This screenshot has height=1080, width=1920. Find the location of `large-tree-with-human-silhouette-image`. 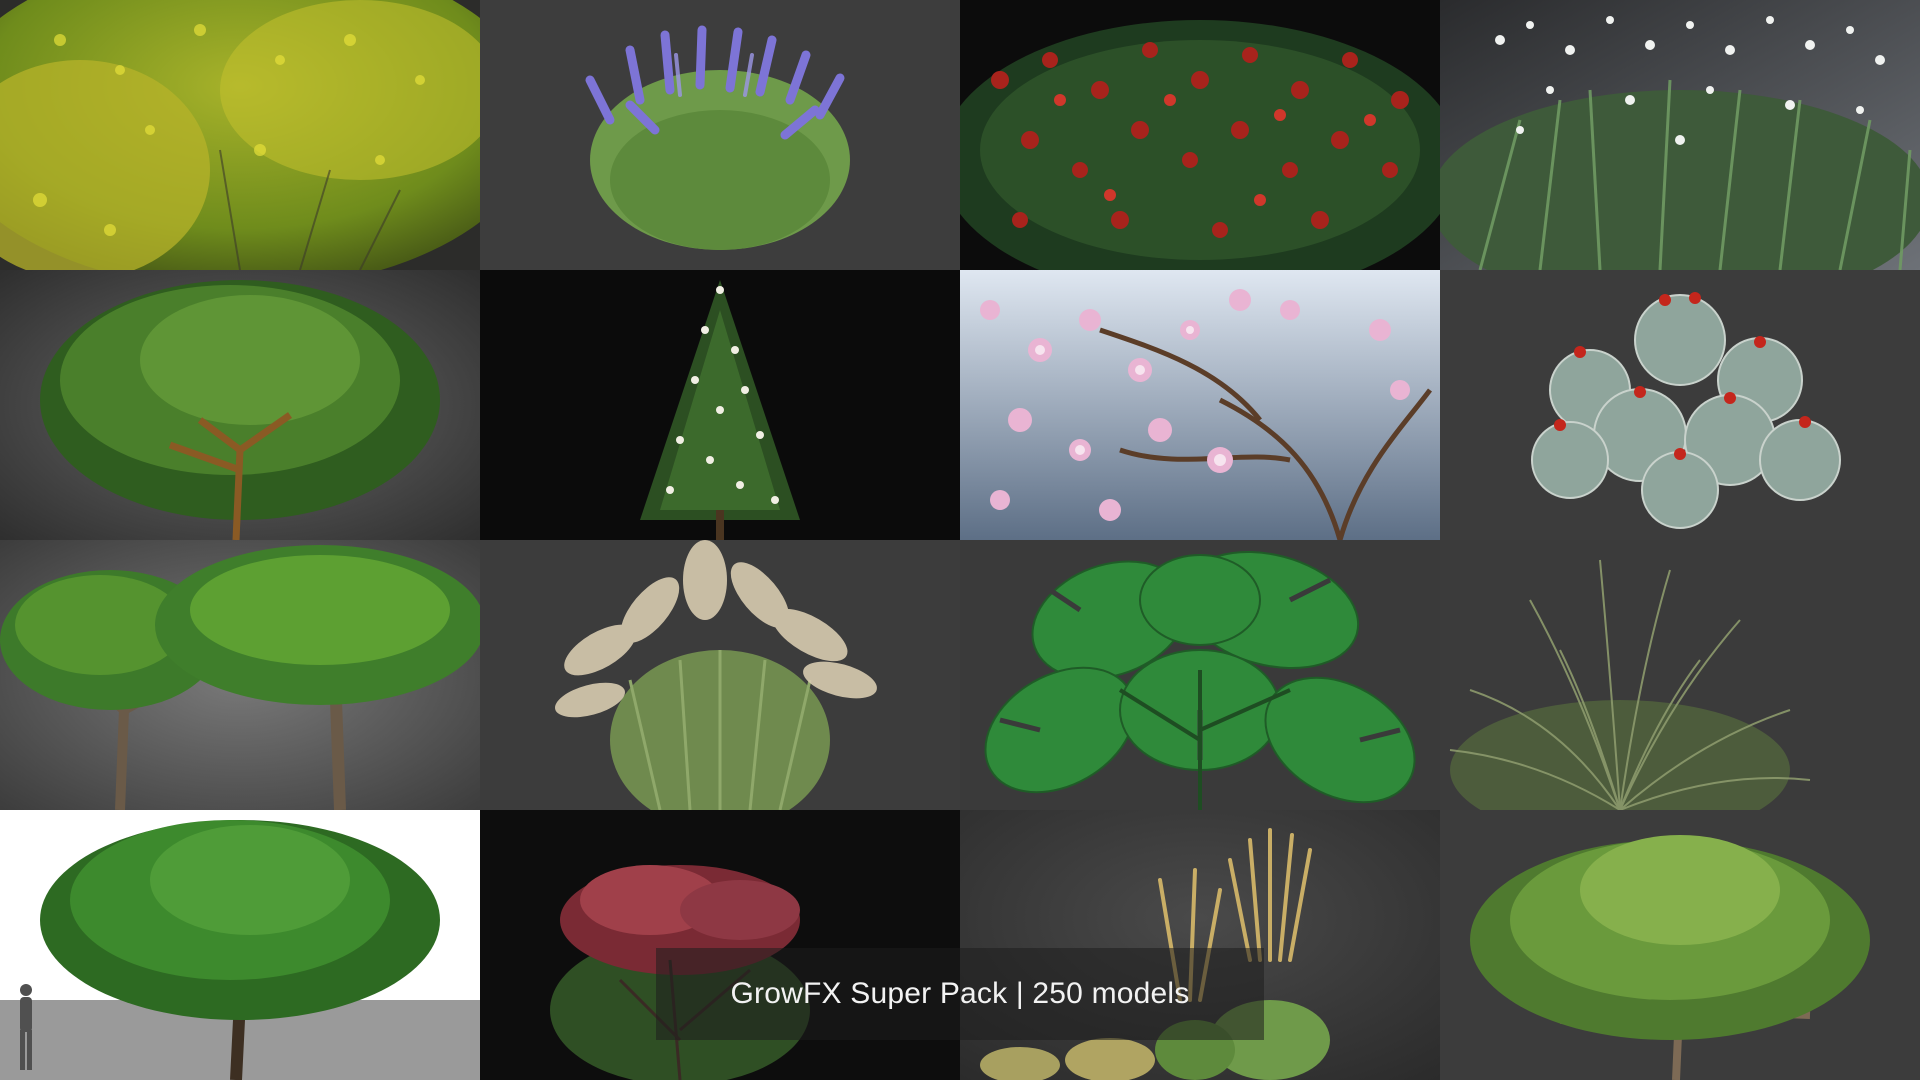

large-tree-with-human-silhouette-image is located at coordinates (240, 945).